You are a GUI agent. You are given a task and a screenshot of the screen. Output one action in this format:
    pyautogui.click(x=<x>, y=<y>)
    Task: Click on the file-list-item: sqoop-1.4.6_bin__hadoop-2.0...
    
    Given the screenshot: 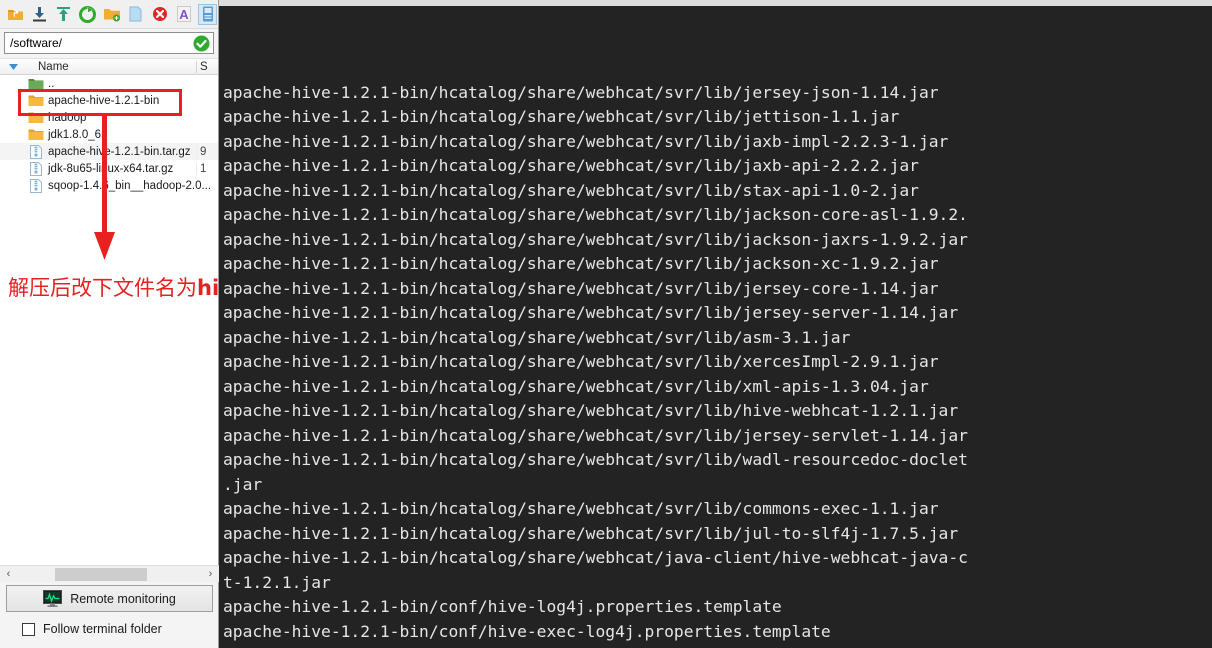 What is the action you would take?
    pyautogui.click(x=109, y=185)
    